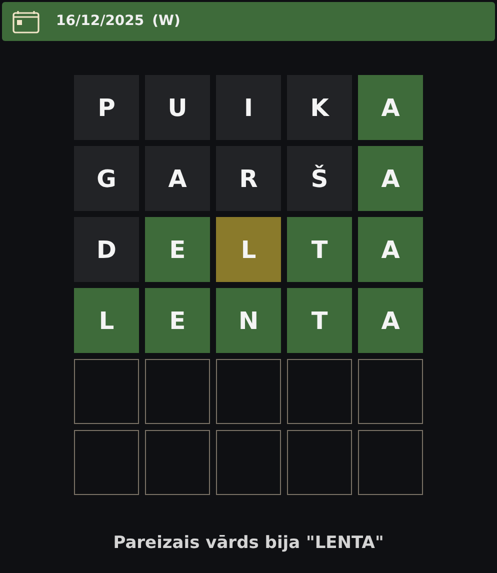 This screenshot has width=497, height=573. Describe the element at coordinates (26, 22) in the screenshot. I see `calendar-icon` at that location.